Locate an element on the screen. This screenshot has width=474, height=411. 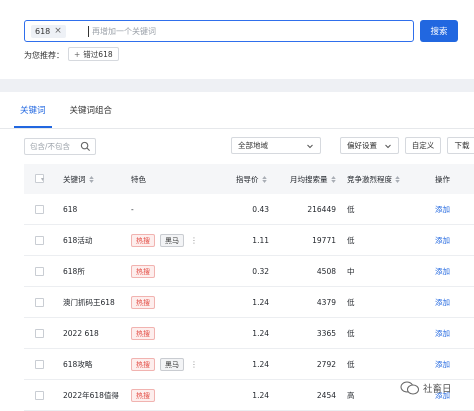
table-row: 618所 热搜 0.32 4508 中 添加 is located at coordinates (249, 271).